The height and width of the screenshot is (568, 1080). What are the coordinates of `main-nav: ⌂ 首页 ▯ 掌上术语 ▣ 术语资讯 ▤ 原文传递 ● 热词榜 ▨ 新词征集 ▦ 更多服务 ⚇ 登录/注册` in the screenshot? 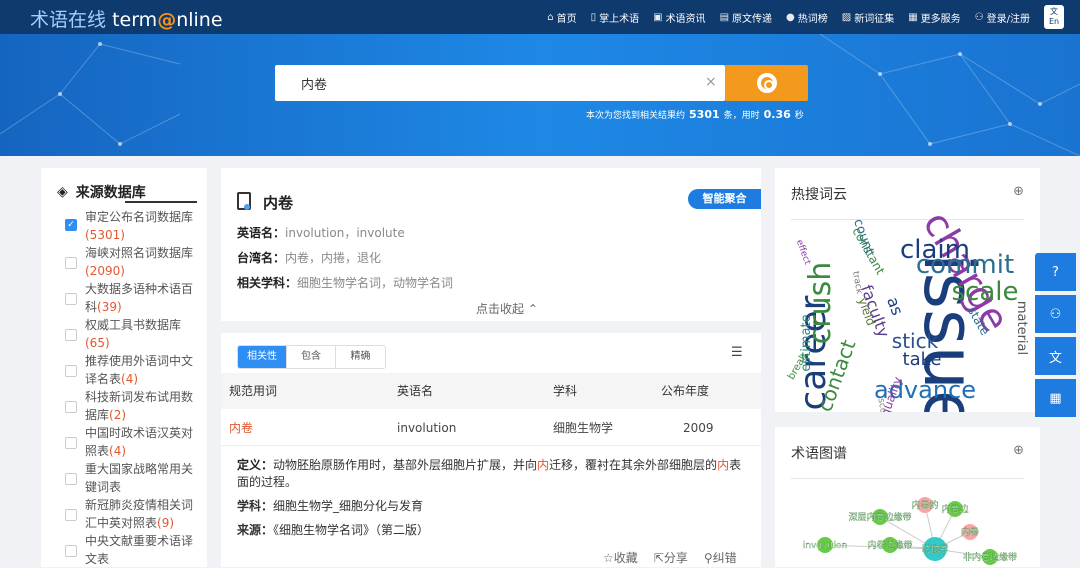 It's located at (788, 17).